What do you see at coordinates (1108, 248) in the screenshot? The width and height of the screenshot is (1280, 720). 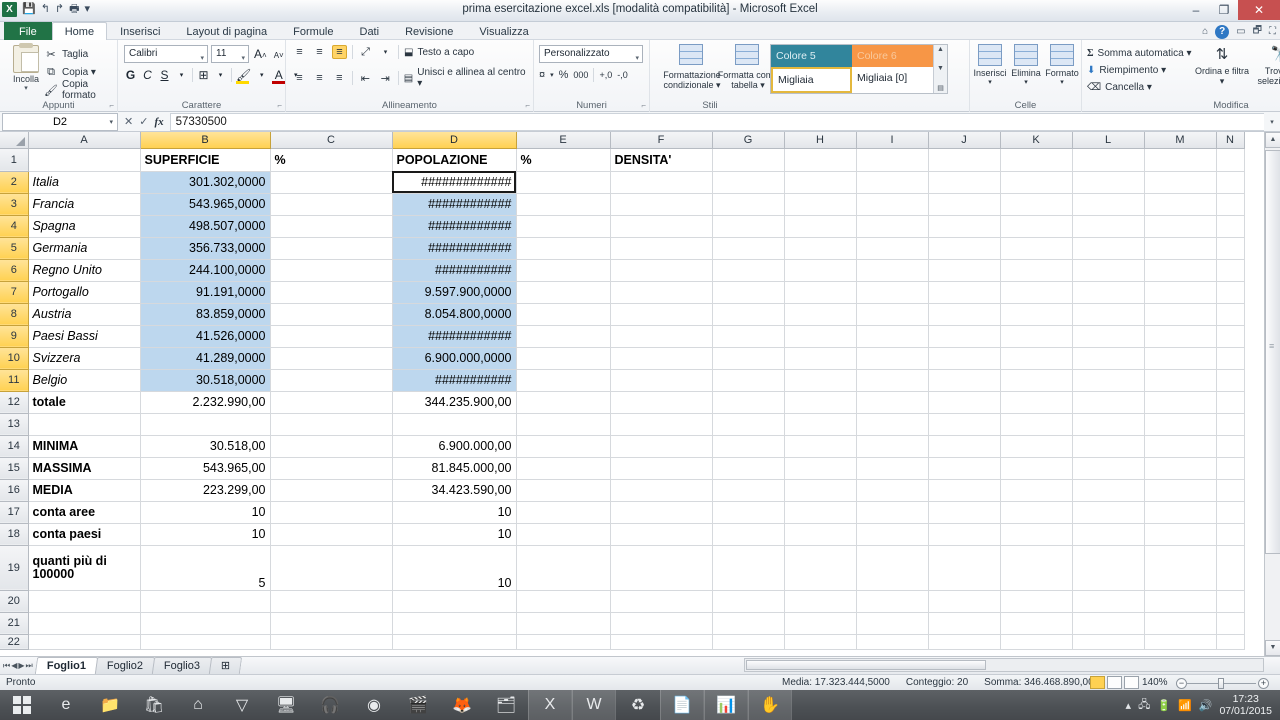 I see `cell-L5` at bounding box center [1108, 248].